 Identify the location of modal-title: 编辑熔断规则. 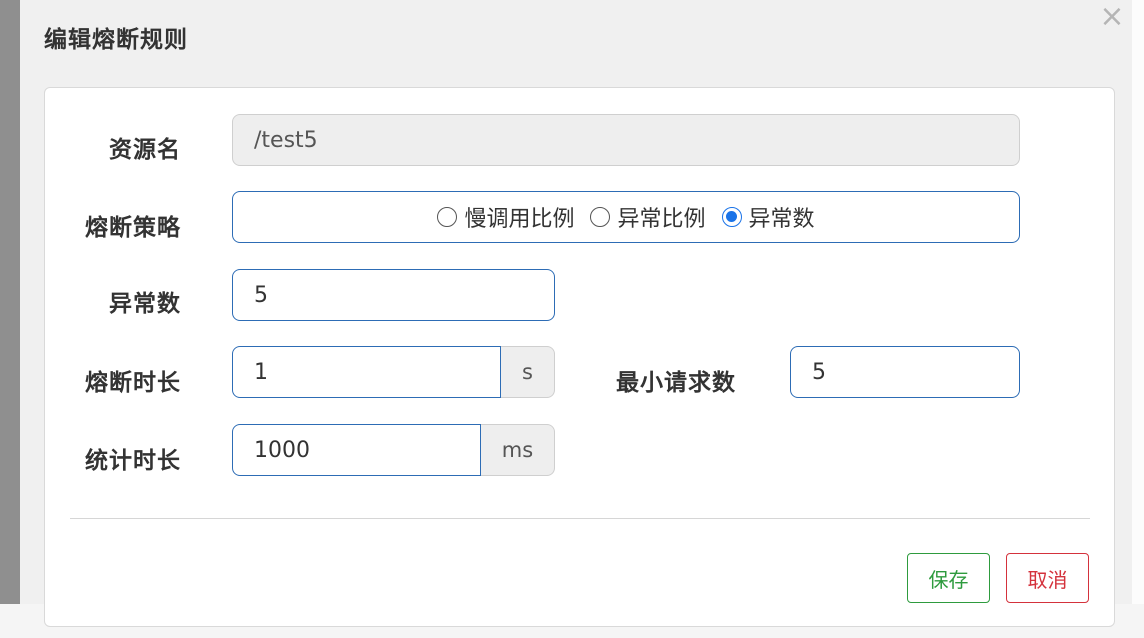
(116, 40).